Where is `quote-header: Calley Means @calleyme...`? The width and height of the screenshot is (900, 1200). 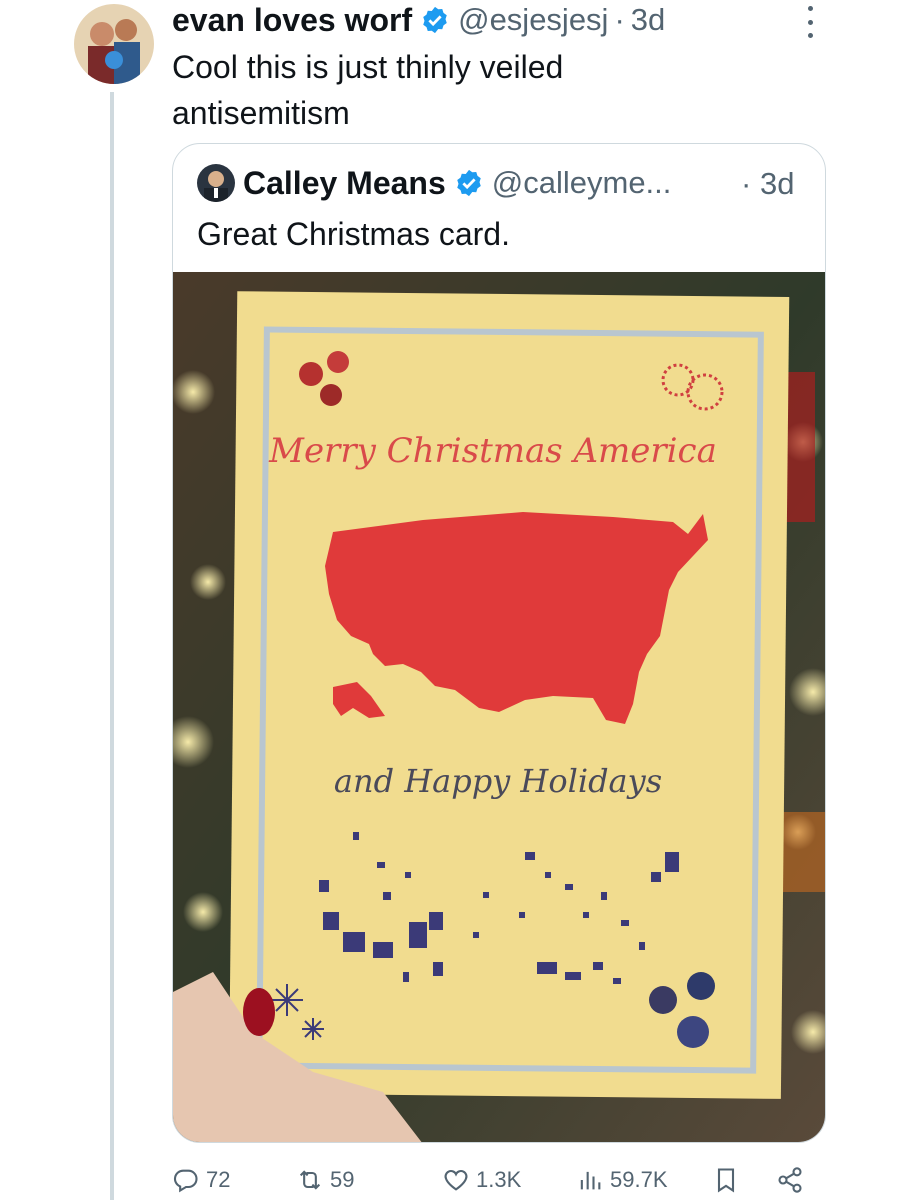
quote-header: Calley Means @calleyme... is located at coordinates (434, 183).